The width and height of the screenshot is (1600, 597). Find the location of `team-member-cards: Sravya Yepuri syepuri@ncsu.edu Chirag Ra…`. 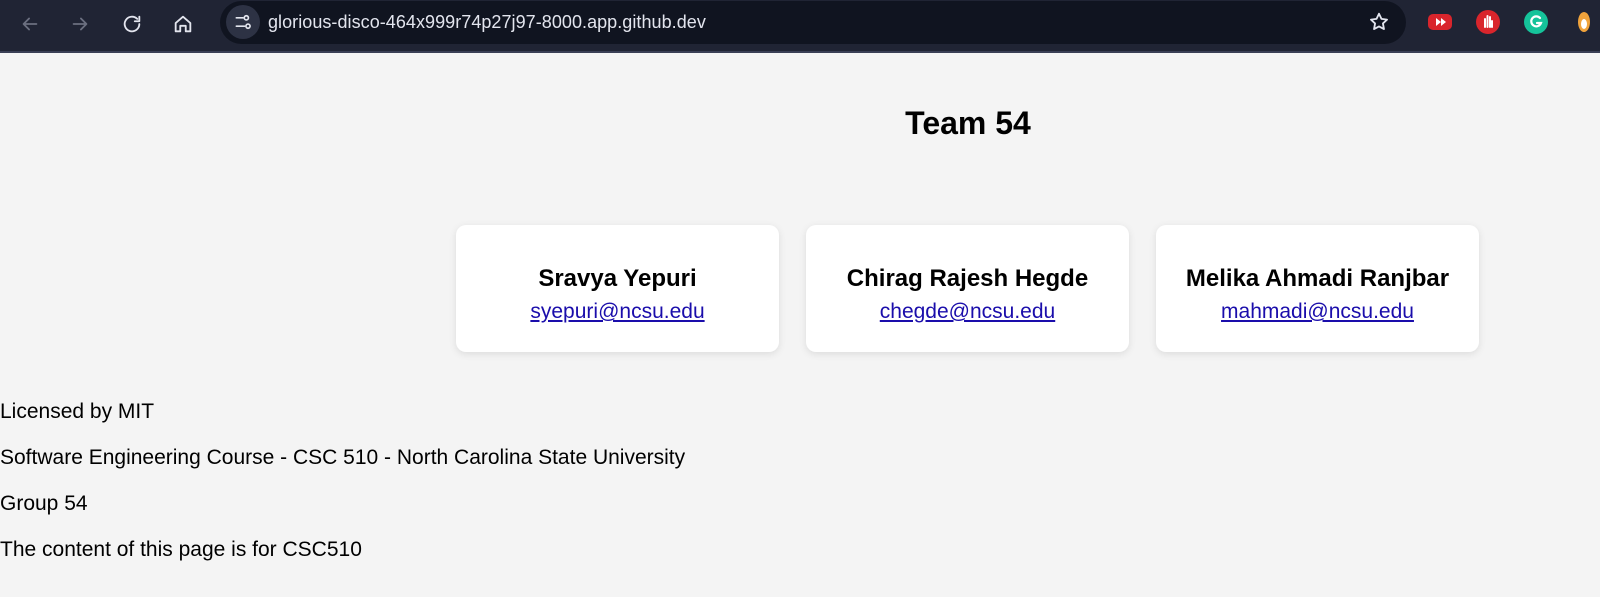

team-member-cards: Sravya Yepuri syepuri@ncsu.edu Chirag Ra… is located at coordinates (967, 288).